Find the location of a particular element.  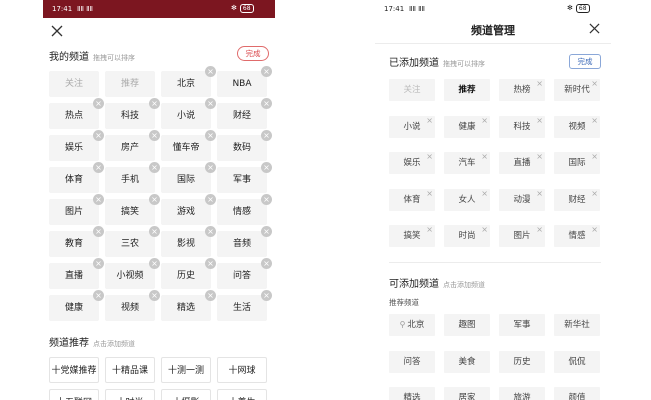

available-tile: 侃侃 is located at coordinates (577, 361).